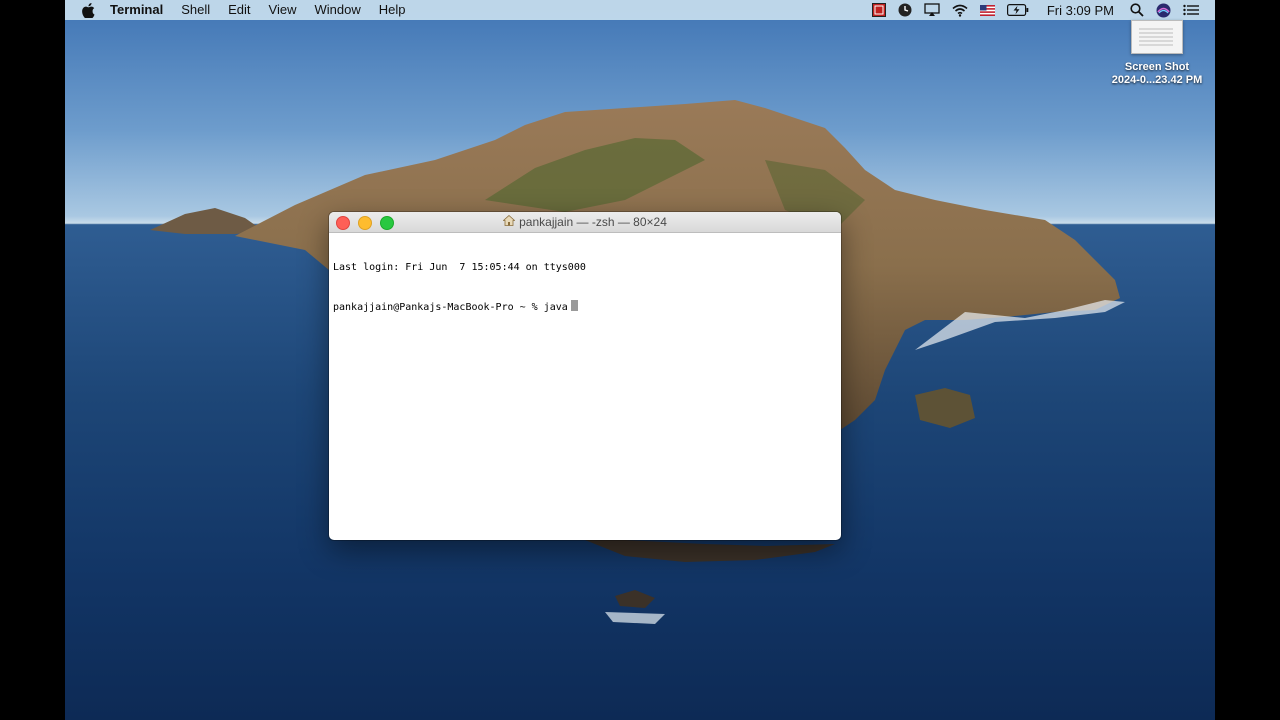 This screenshot has width=1280, height=720. I want to click on terminal-prompt-line: pankajjain@Pankajs-MacBook-Pro ~ % java, so click(585, 307).